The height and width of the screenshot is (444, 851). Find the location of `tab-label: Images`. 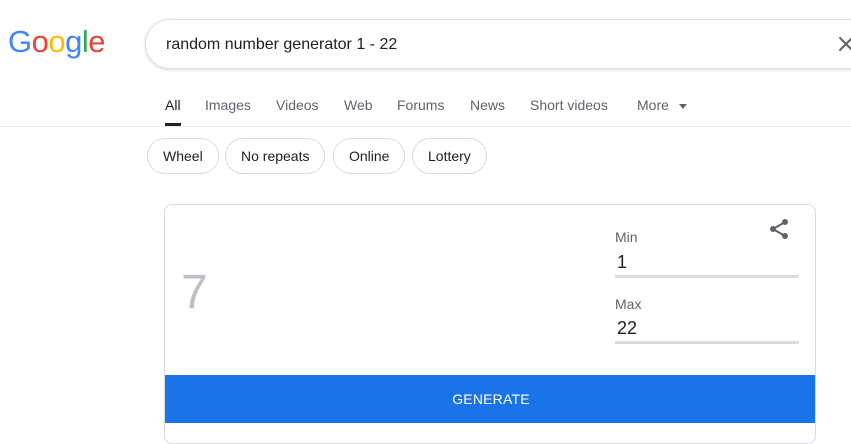

tab-label: Images is located at coordinates (228, 105).